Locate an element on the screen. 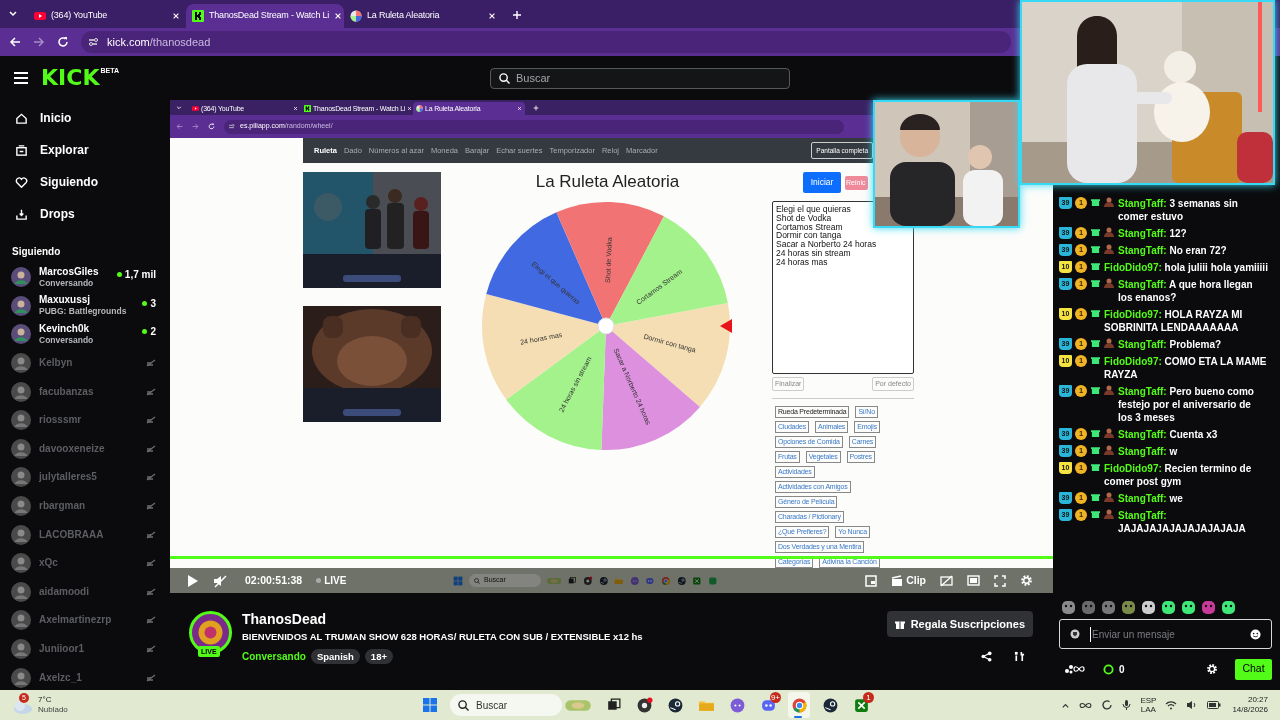 The image size is (1280, 720). channel-item: Juniioor1 is located at coordinates (85, 649).